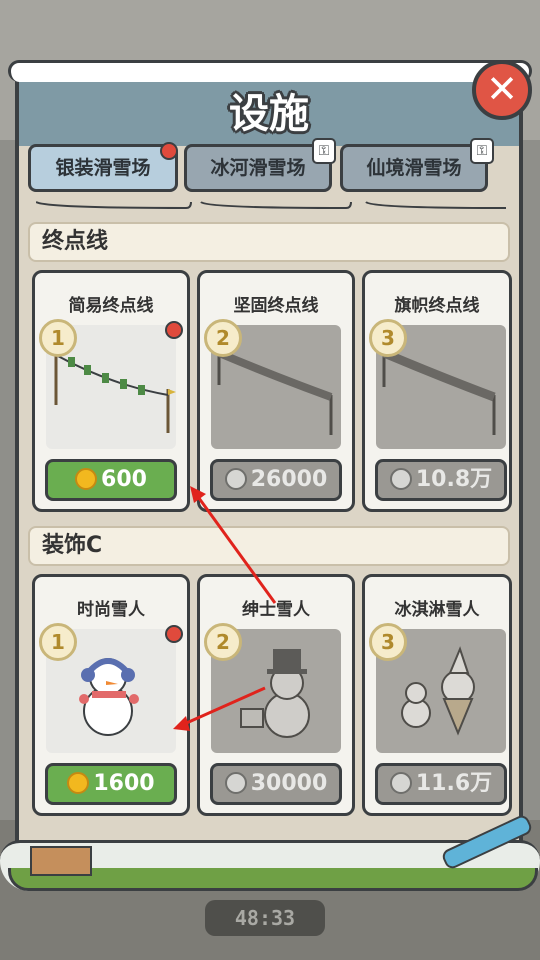 Image resolution: width=540 pixels, height=960 pixels. I want to click on item-card: 绅士雪人 2 30000, so click(276, 695).